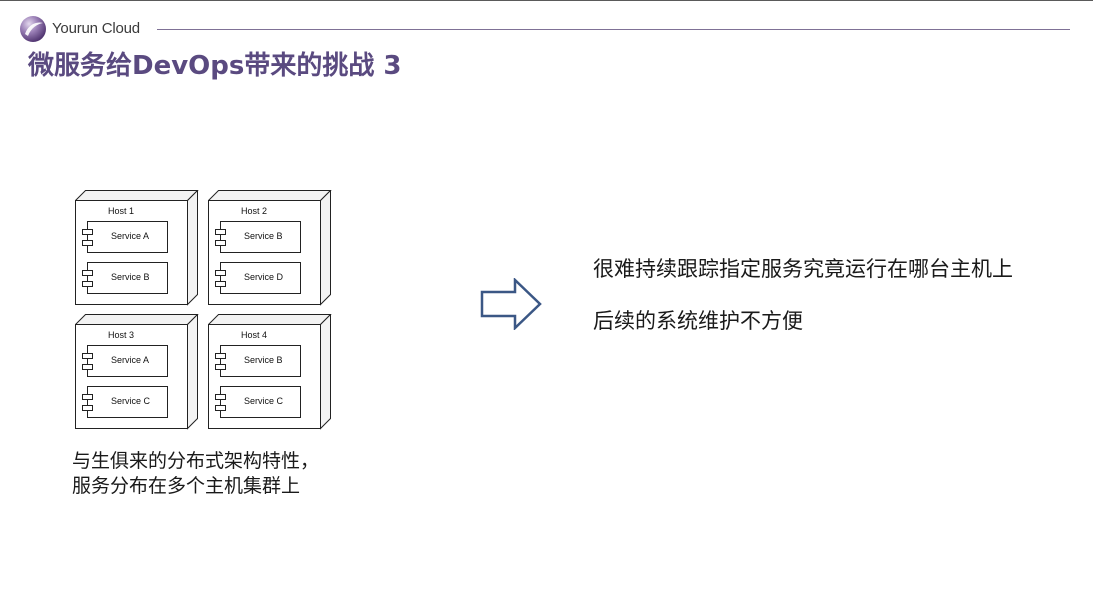  Describe the element at coordinates (196, 461) in the screenshot. I see `caption-line: 与生俱来的分布式架构特性，` at that location.